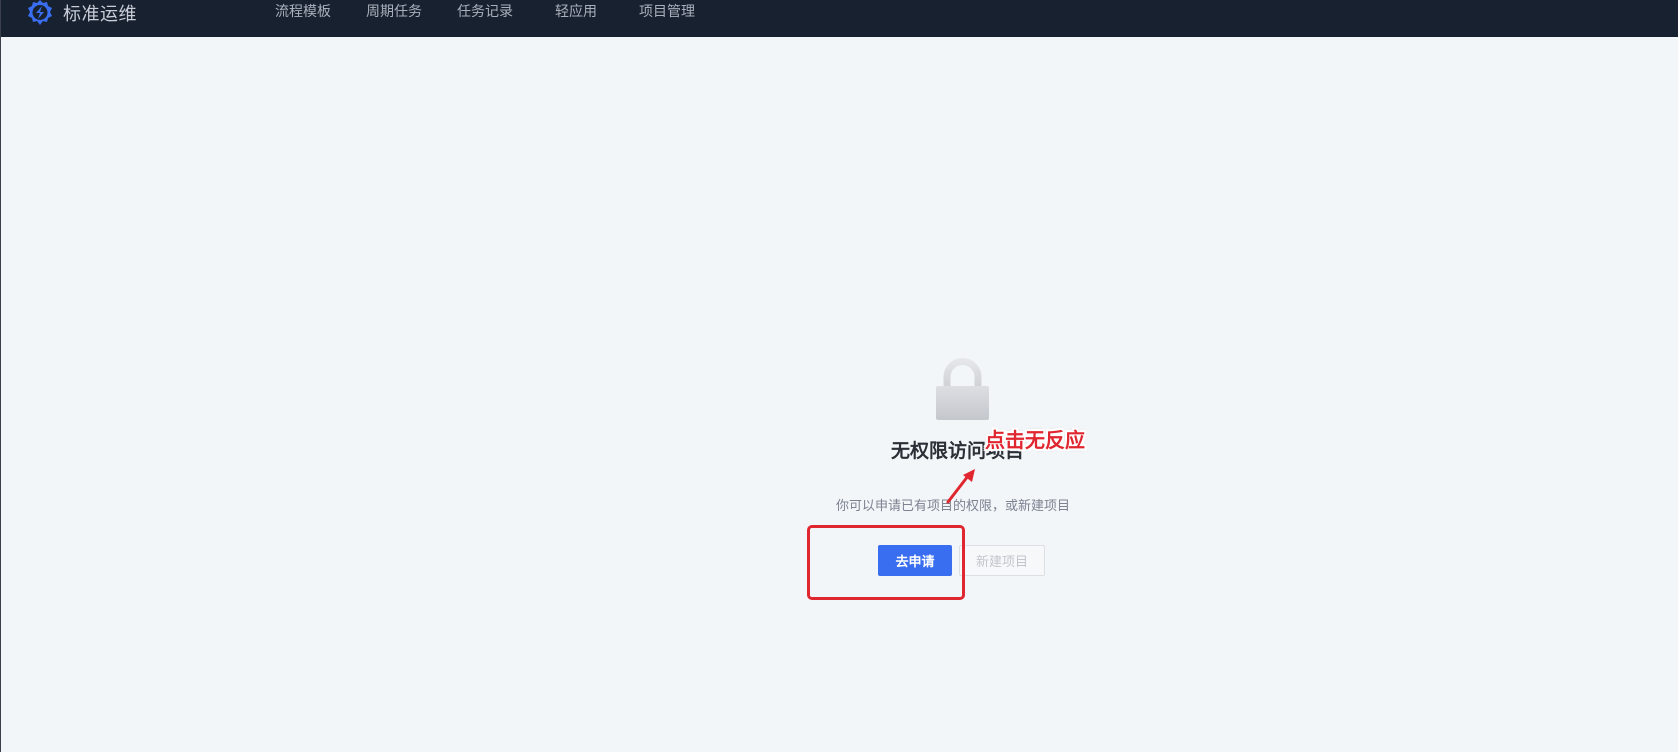 The image size is (1678, 752). I want to click on nav-item-light-apps: 轻应用, so click(576, 12).